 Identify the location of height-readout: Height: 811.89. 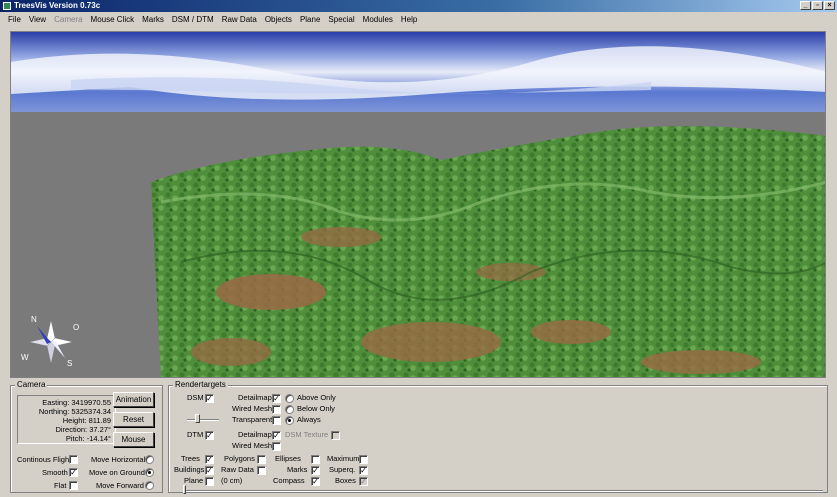
(86, 420).